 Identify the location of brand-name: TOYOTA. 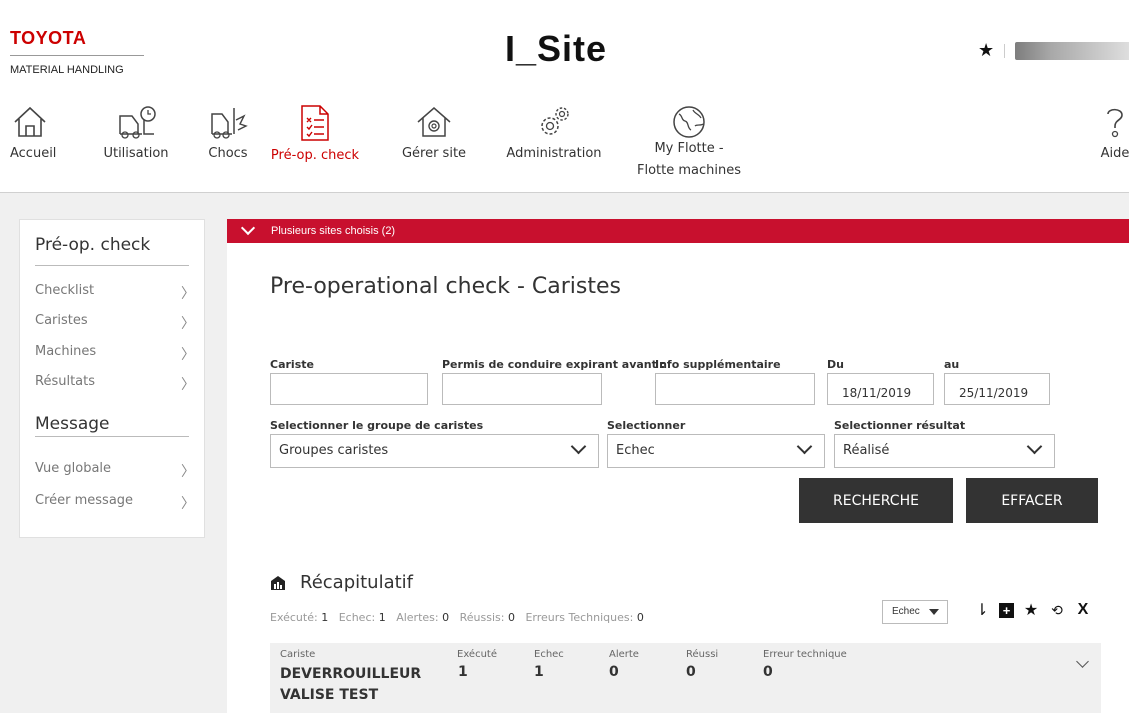
(48, 38).